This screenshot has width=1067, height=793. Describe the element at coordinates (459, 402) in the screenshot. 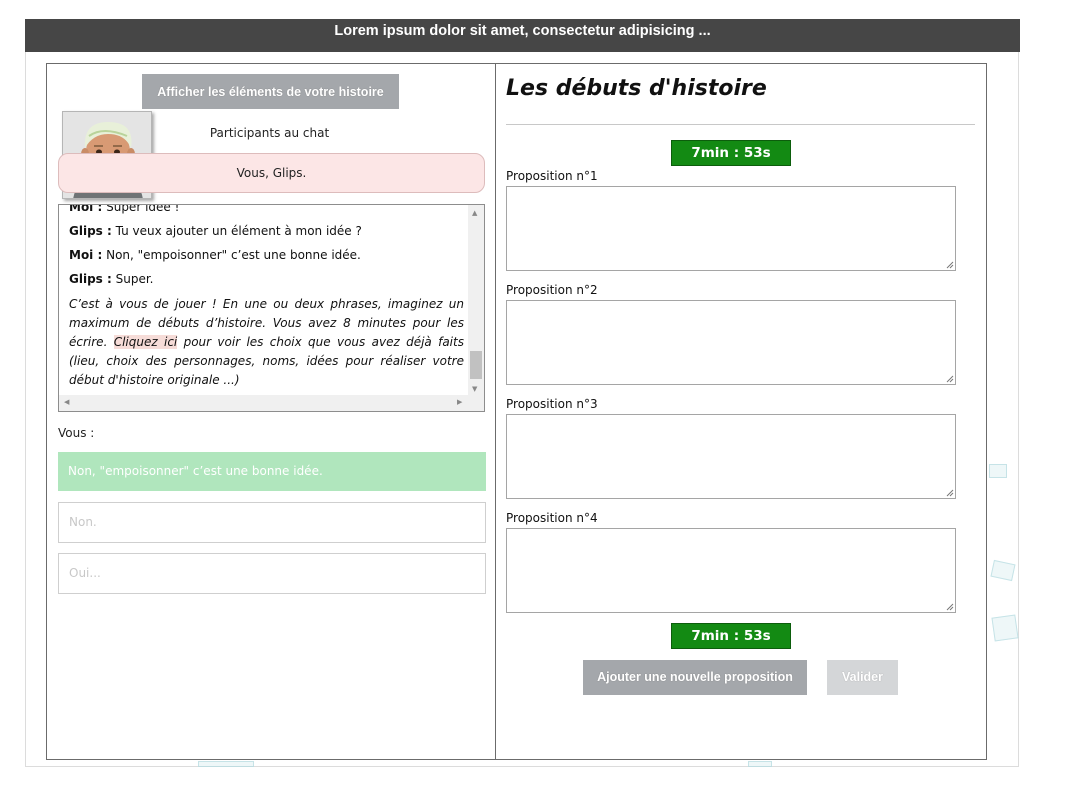

I see `scroll-right-icon: ▶` at that location.